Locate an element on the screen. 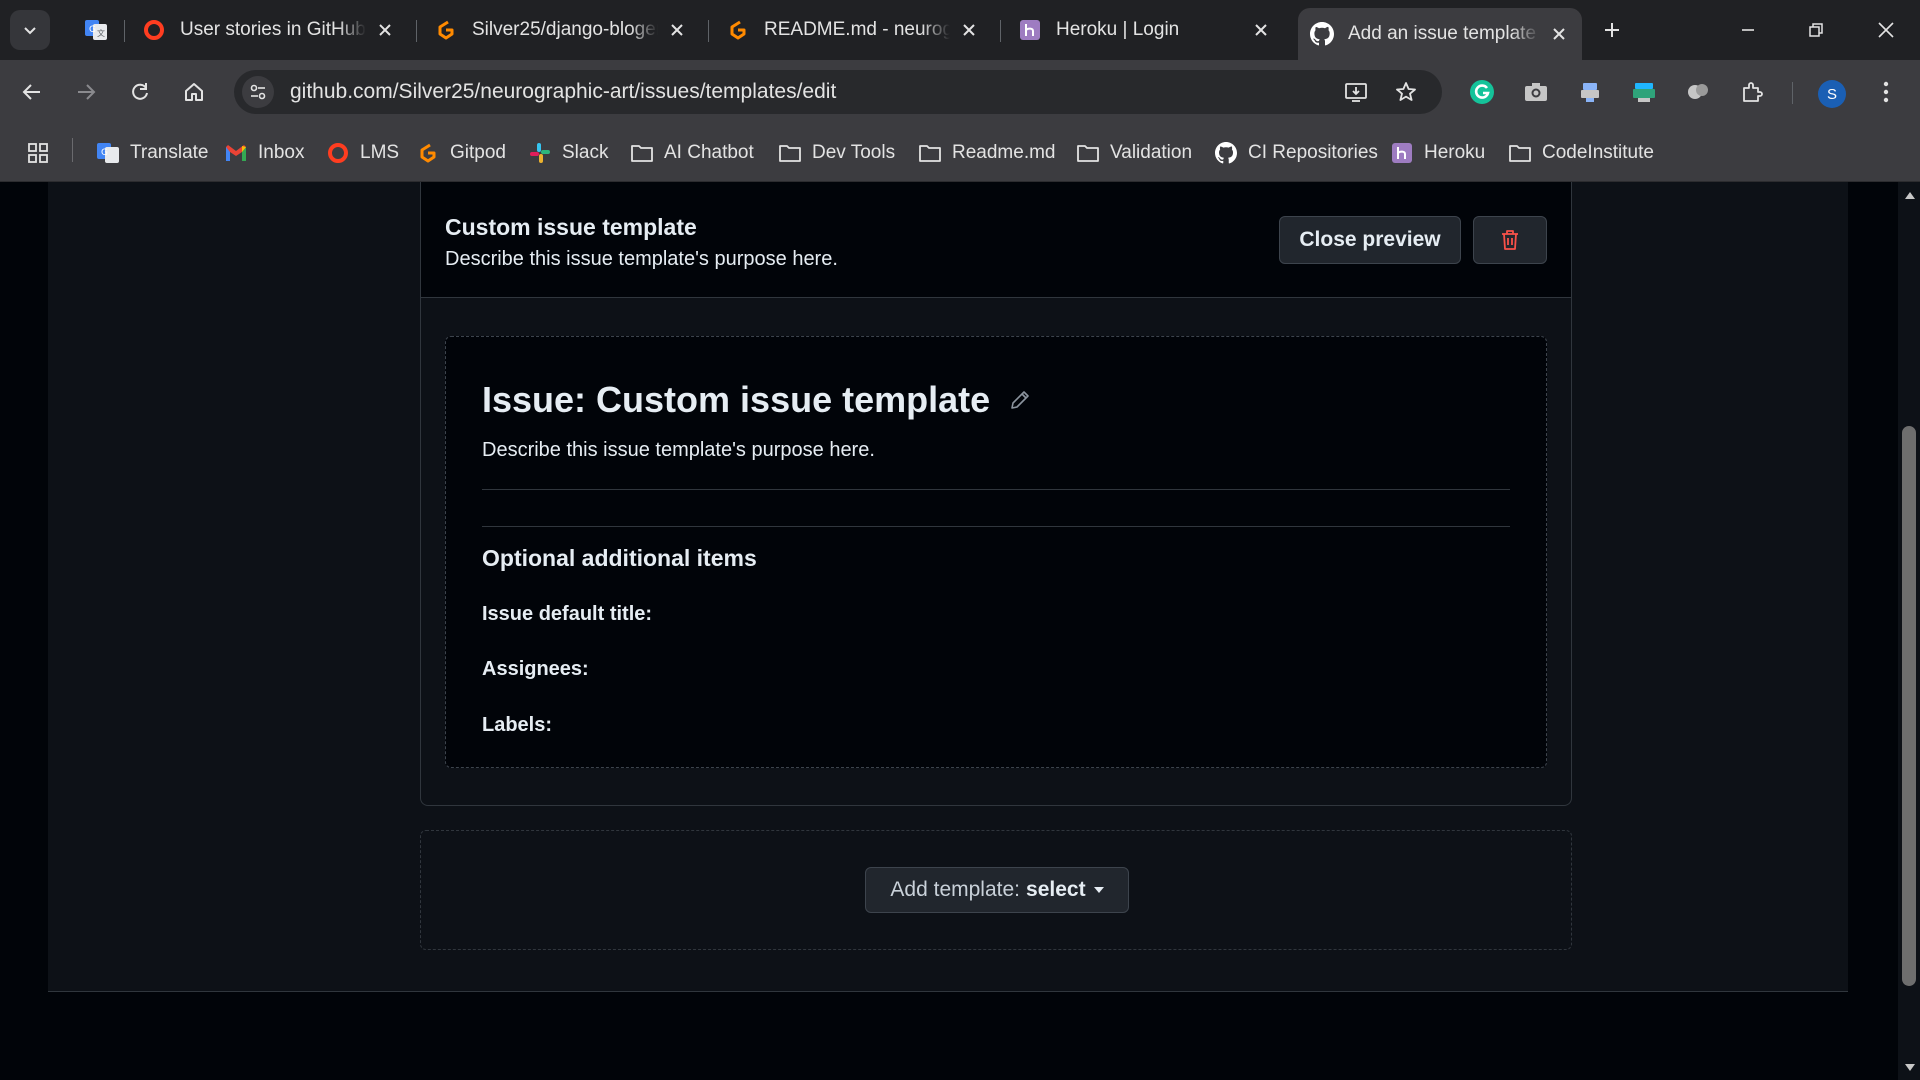  svg-text: 文 is located at coordinates (101, 33).